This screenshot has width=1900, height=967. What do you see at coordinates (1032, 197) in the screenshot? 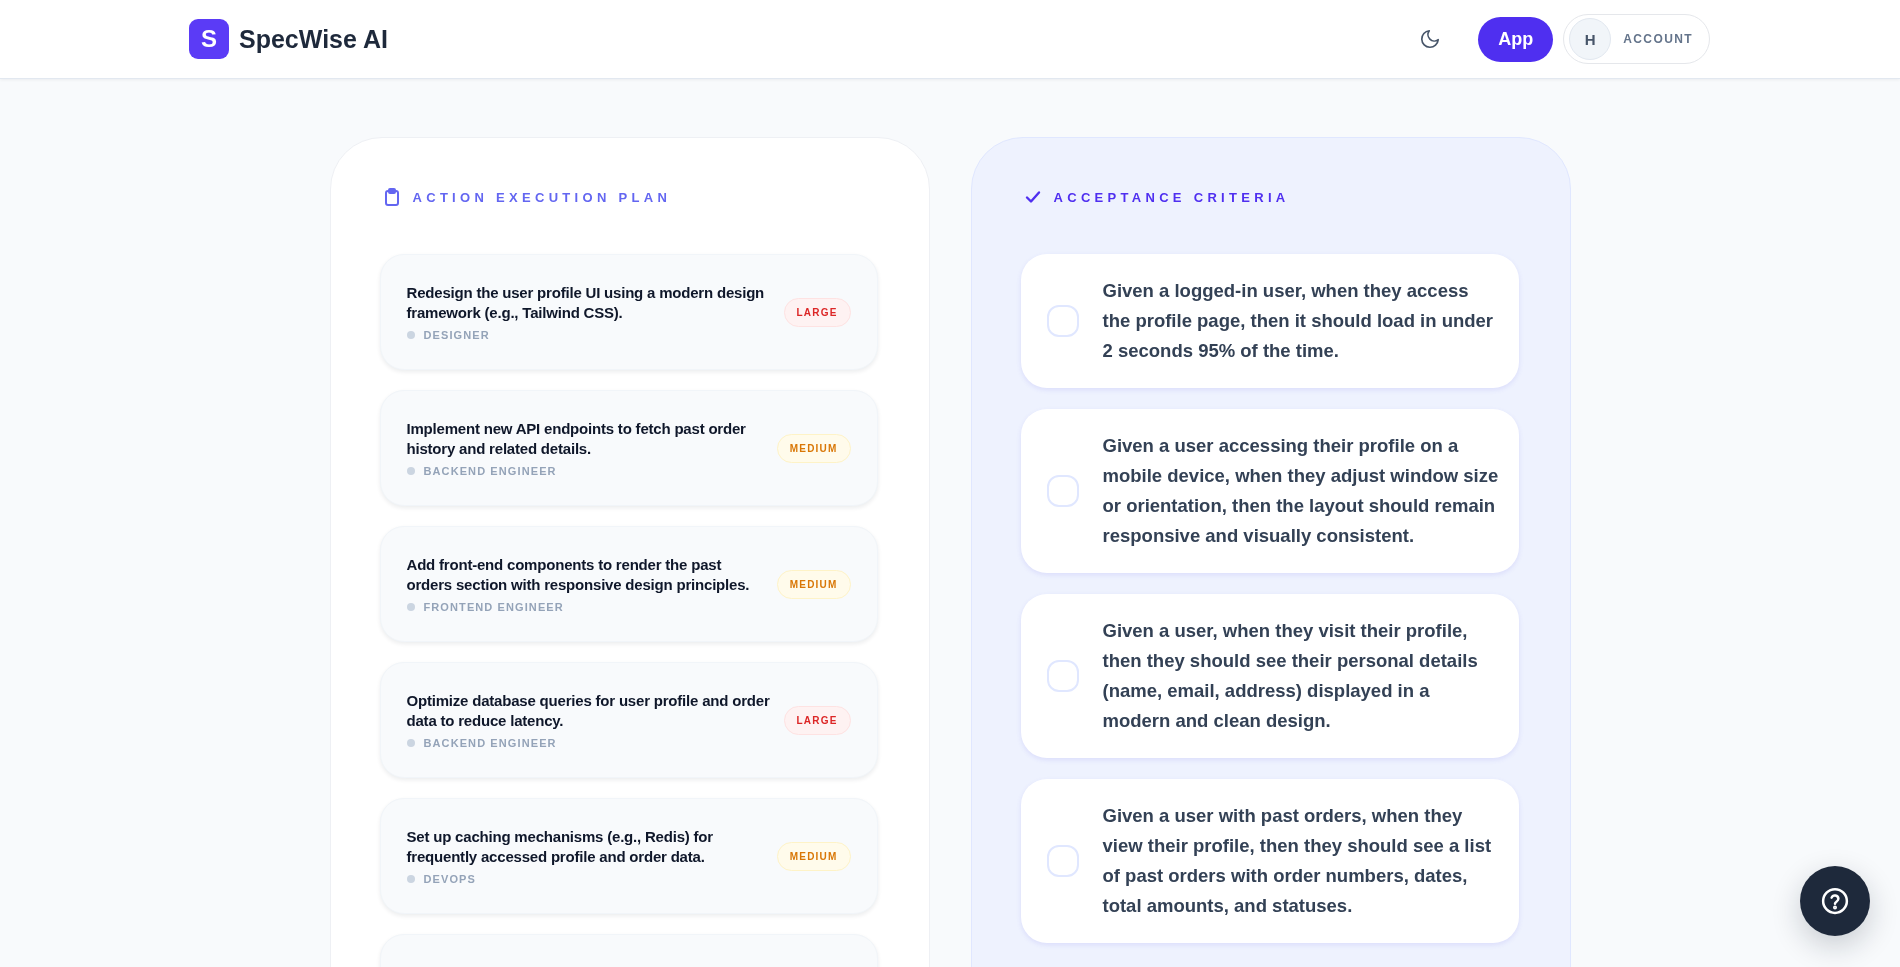
I see `checkmark-icon` at bounding box center [1032, 197].